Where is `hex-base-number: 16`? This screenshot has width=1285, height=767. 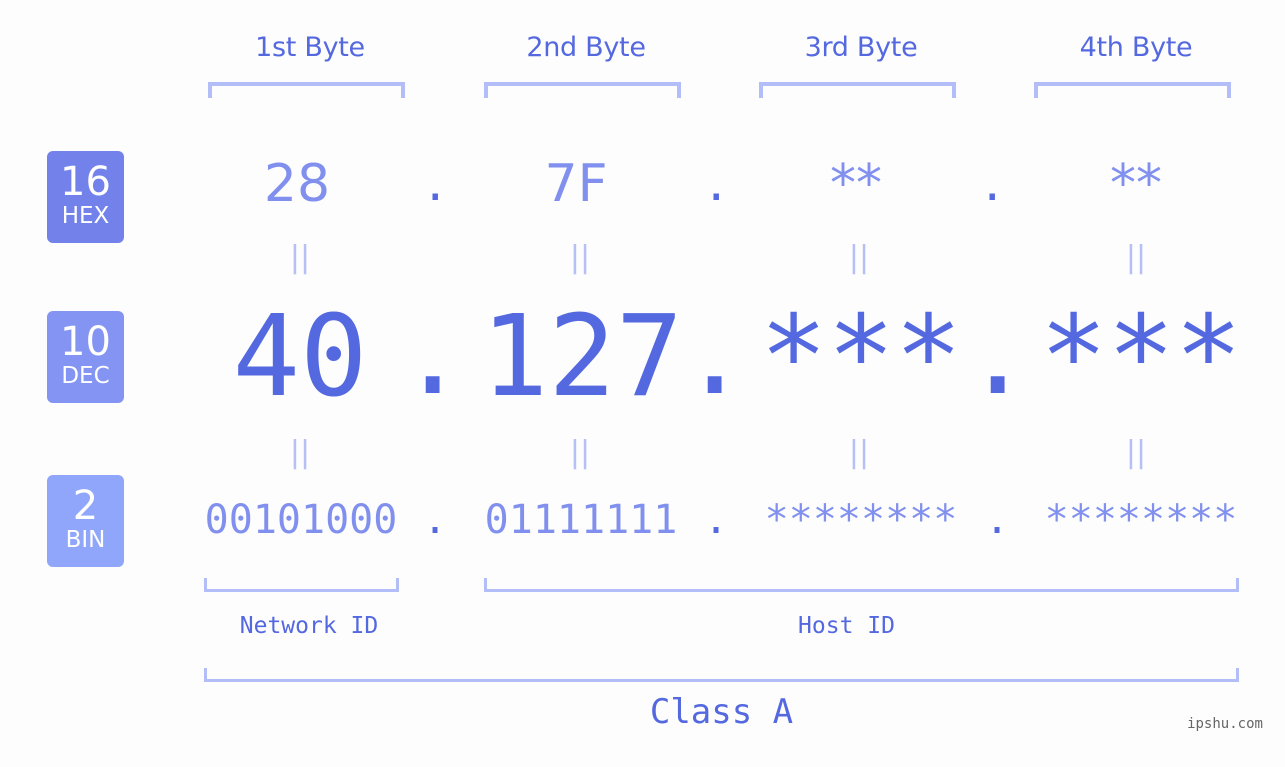
hex-base-number: 16 is located at coordinates (85, 182).